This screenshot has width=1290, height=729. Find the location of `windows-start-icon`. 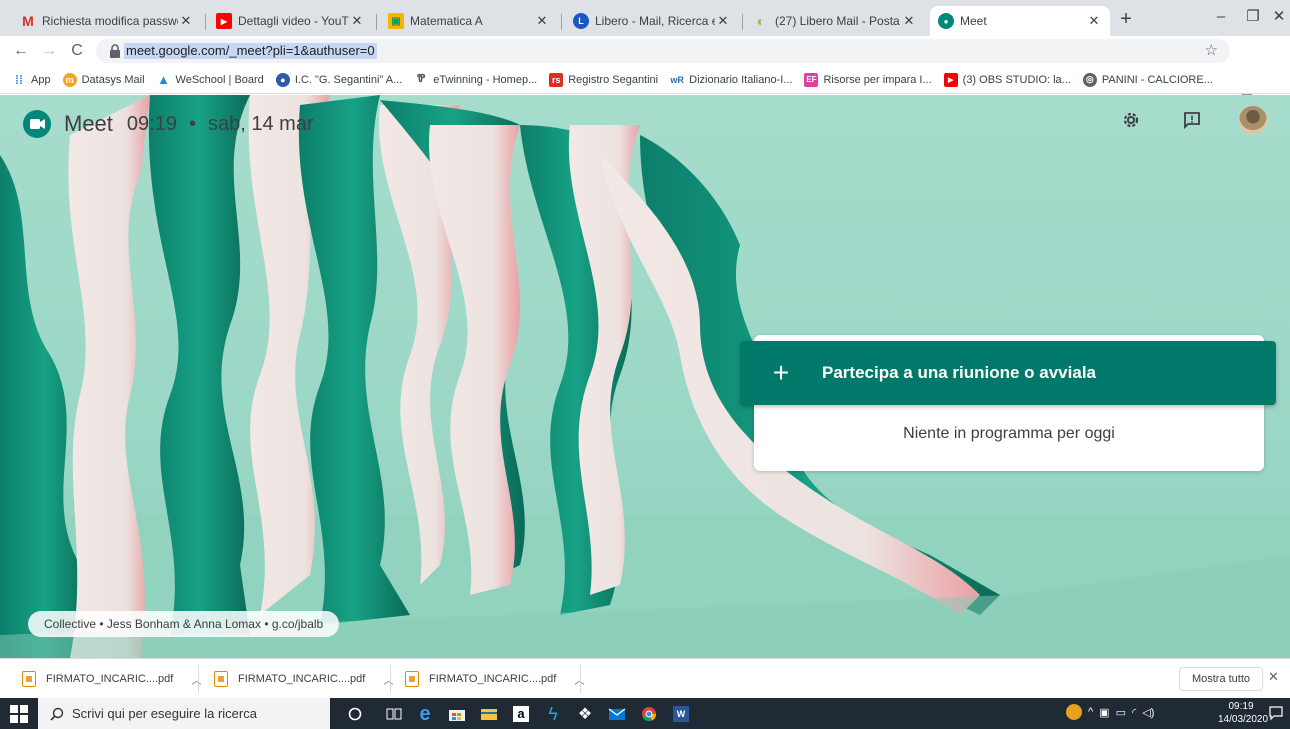

windows-start-icon is located at coordinates (19, 714).